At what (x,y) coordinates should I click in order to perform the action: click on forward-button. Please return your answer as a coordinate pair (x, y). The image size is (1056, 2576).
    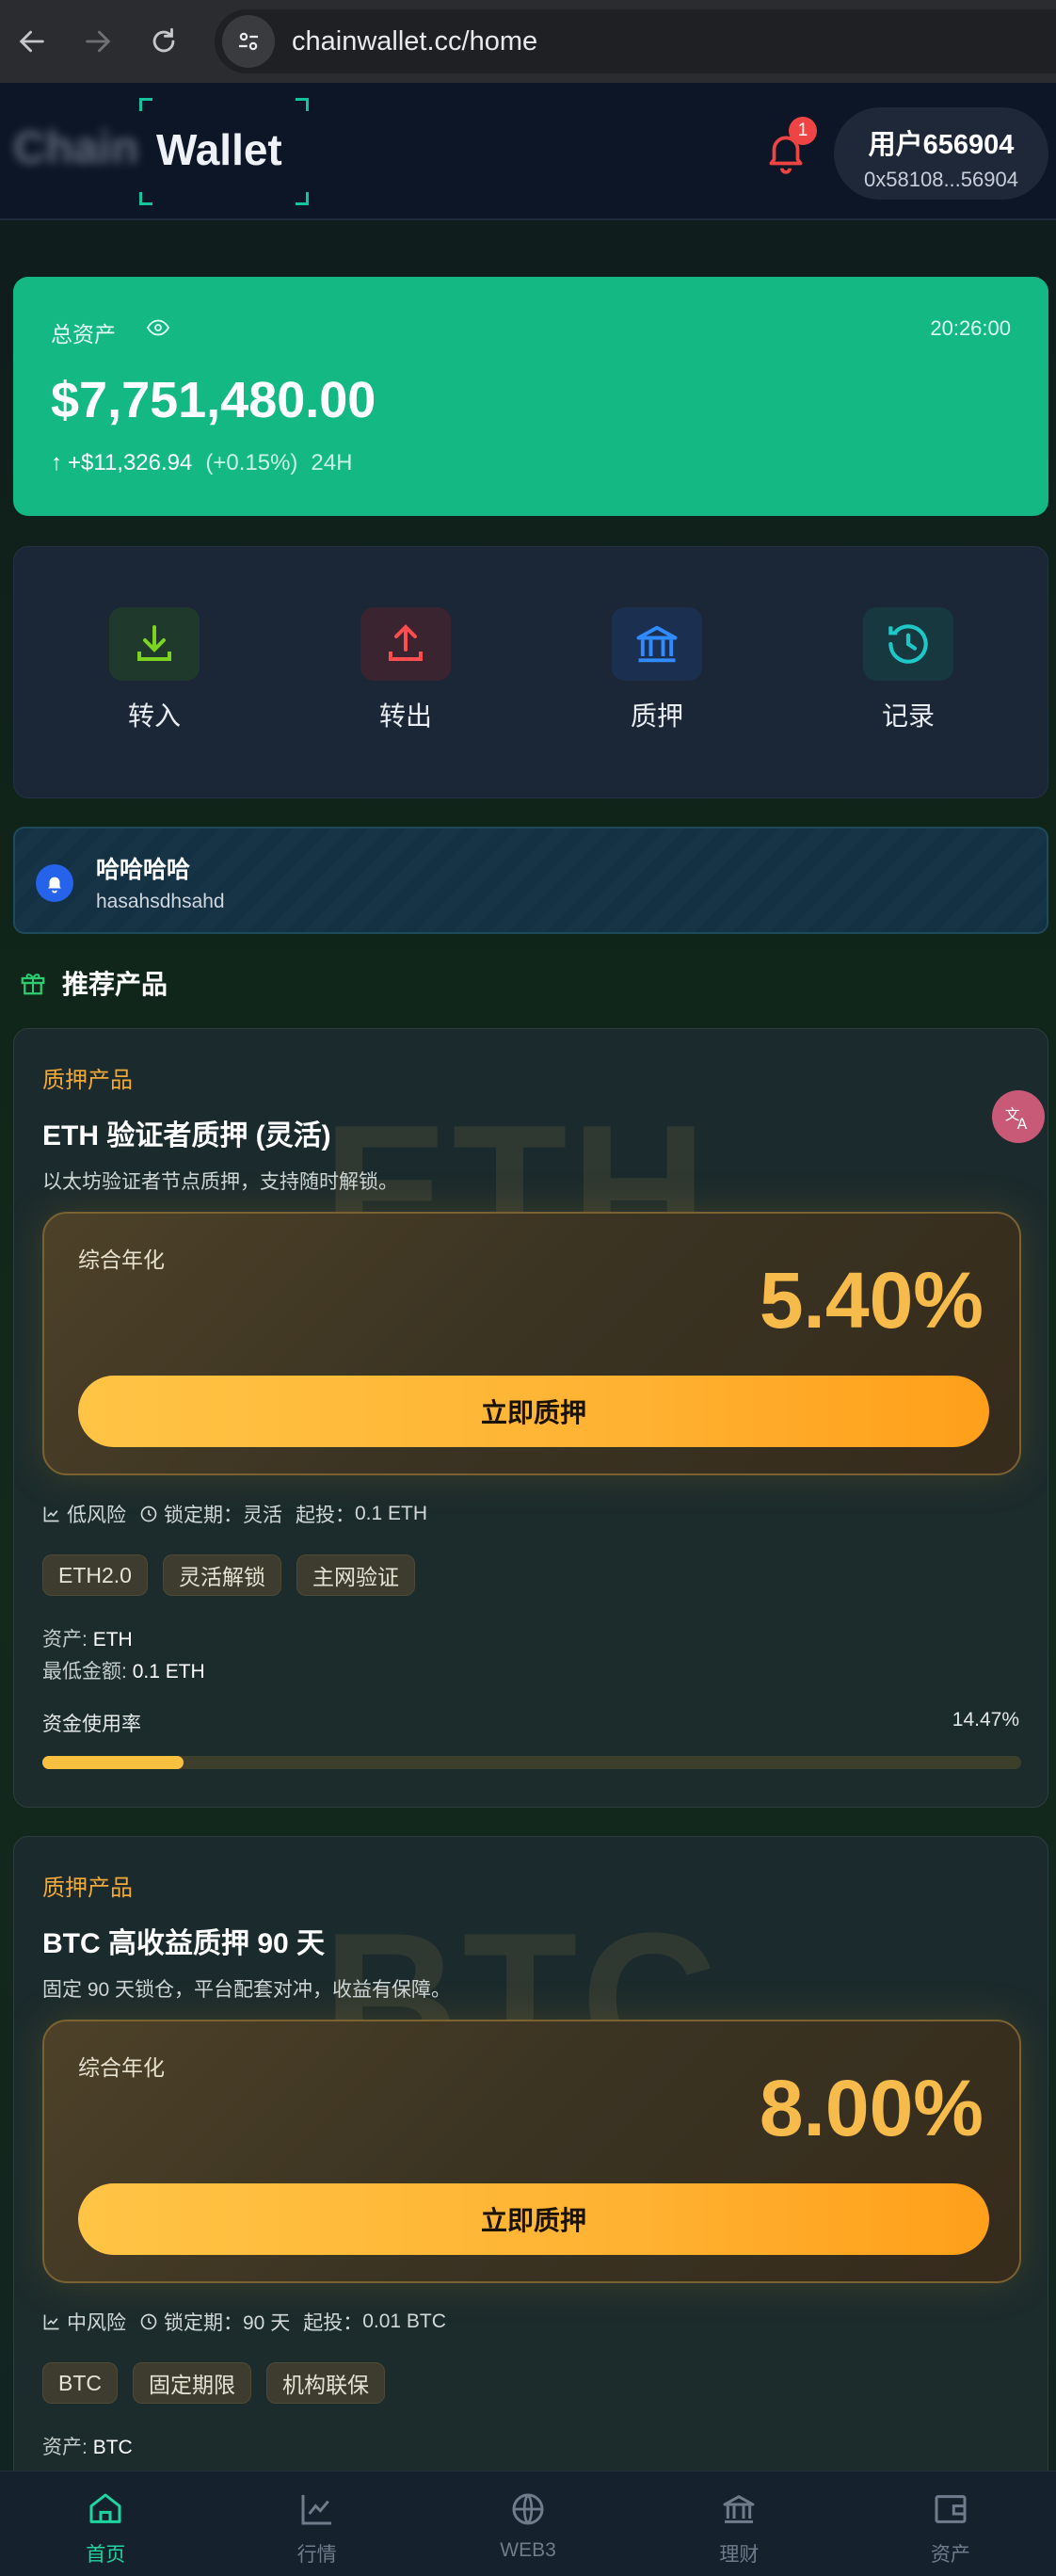
    Looking at the image, I should click on (98, 41).